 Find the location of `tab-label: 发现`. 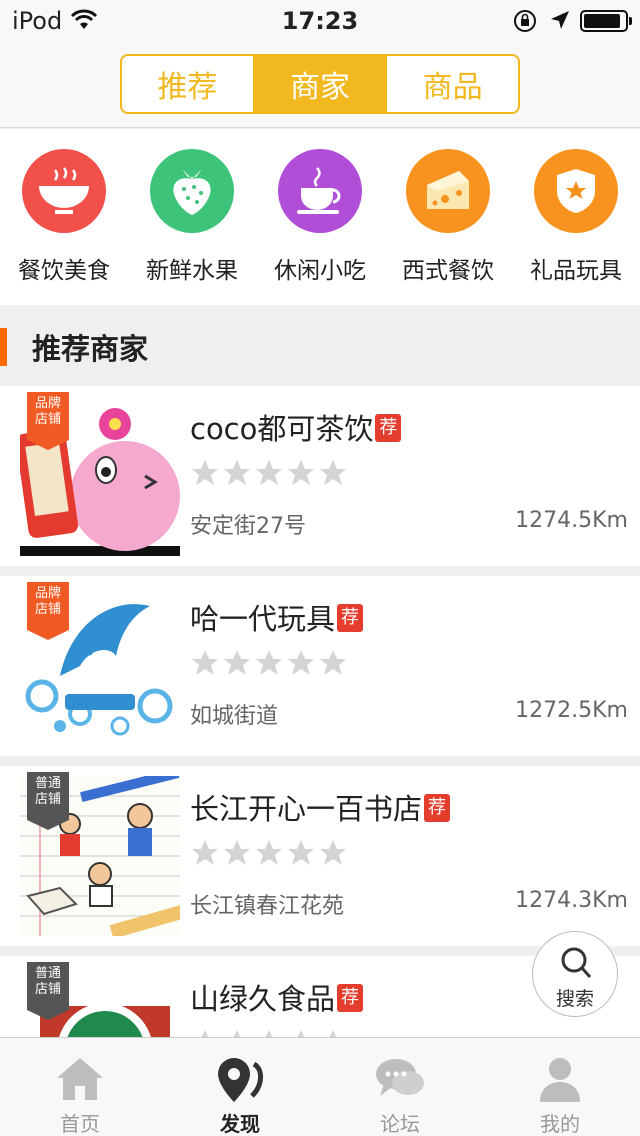

tab-label: 发现 is located at coordinates (240, 1124).